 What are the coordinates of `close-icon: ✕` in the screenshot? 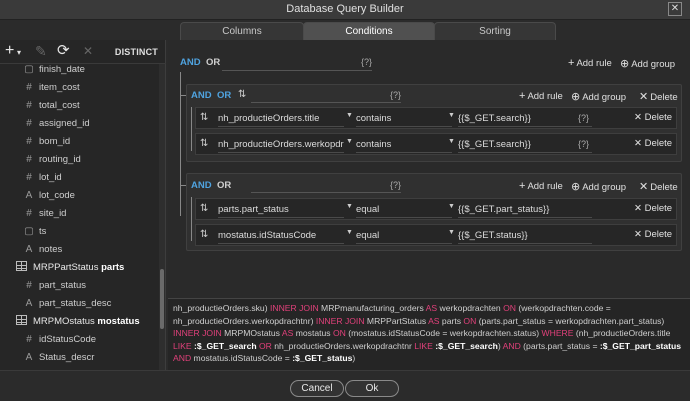 It's located at (675, 9).